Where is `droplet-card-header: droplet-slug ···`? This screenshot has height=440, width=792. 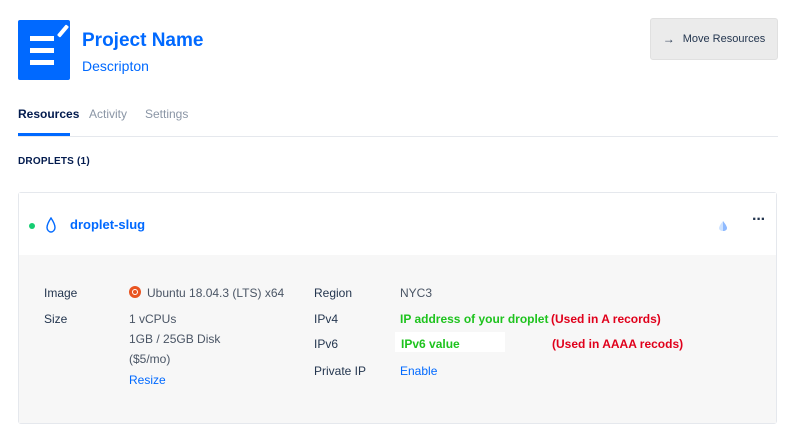 droplet-card-header: droplet-slug ··· is located at coordinates (397, 224).